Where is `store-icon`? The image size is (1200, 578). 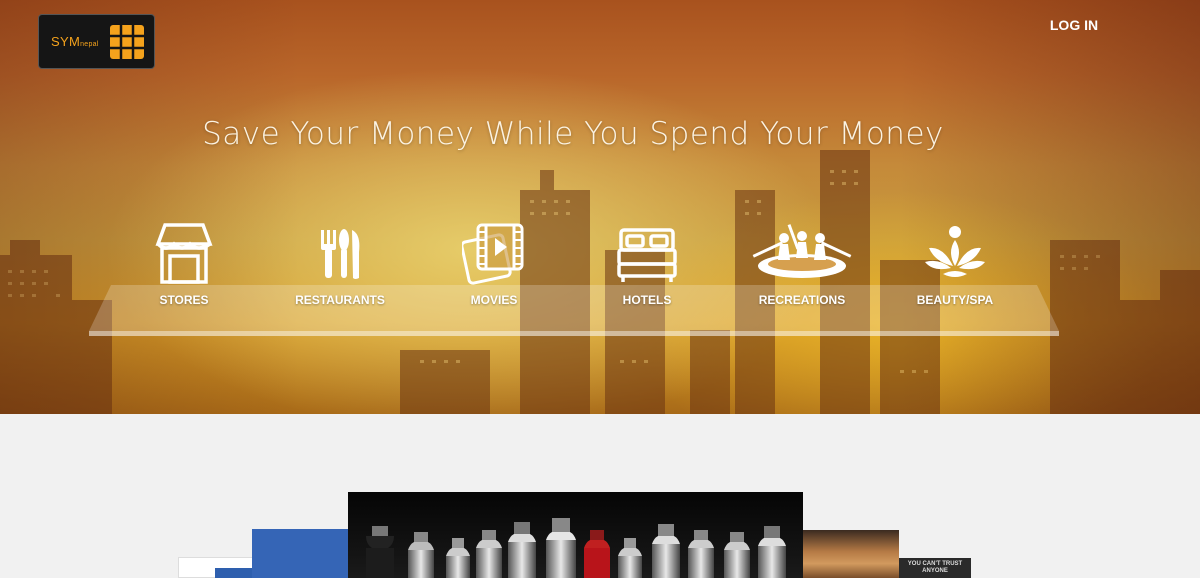 store-icon is located at coordinates (184, 253).